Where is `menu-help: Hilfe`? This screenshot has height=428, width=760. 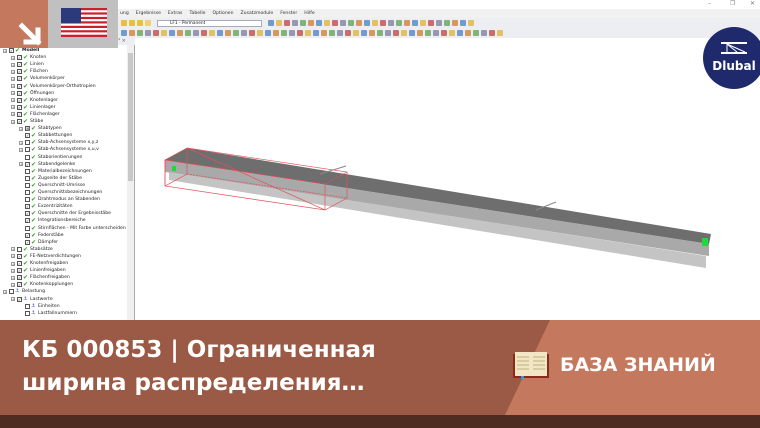 menu-help: Hilfe is located at coordinates (309, 13).